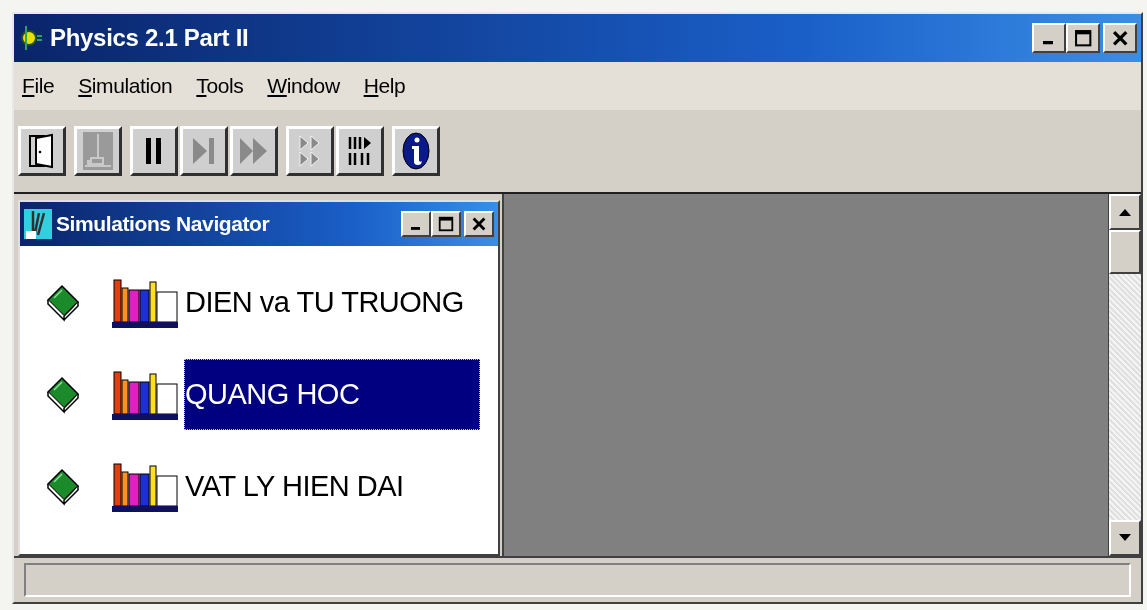 The image size is (1147, 610). I want to click on caret-down-icon, so click(1125, 538).